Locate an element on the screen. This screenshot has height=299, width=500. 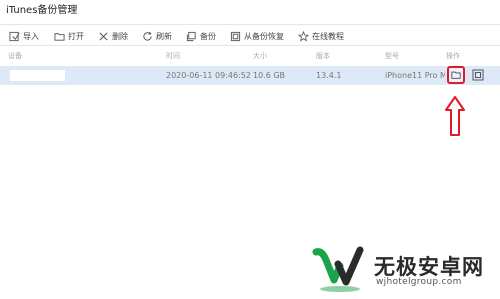
import-icon is located at coordinates (14, 36).